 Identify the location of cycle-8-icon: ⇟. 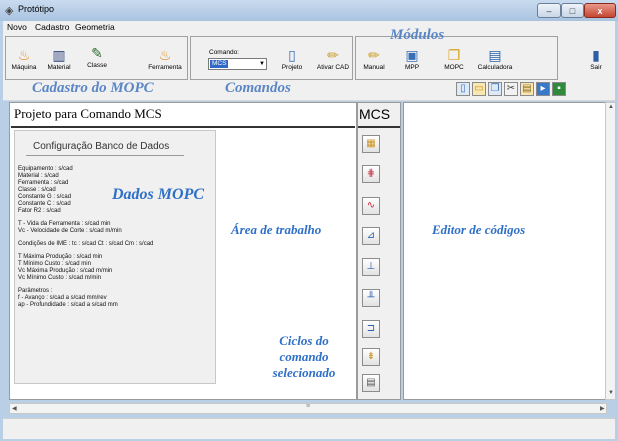
(371, 357).